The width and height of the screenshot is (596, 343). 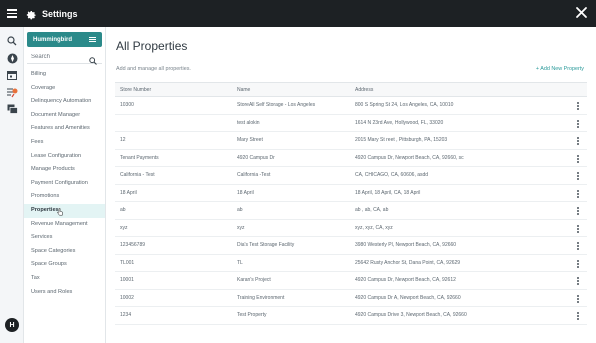 I want to click on sidebar-item-label: Revenue Management, so click(x=59, y=223).